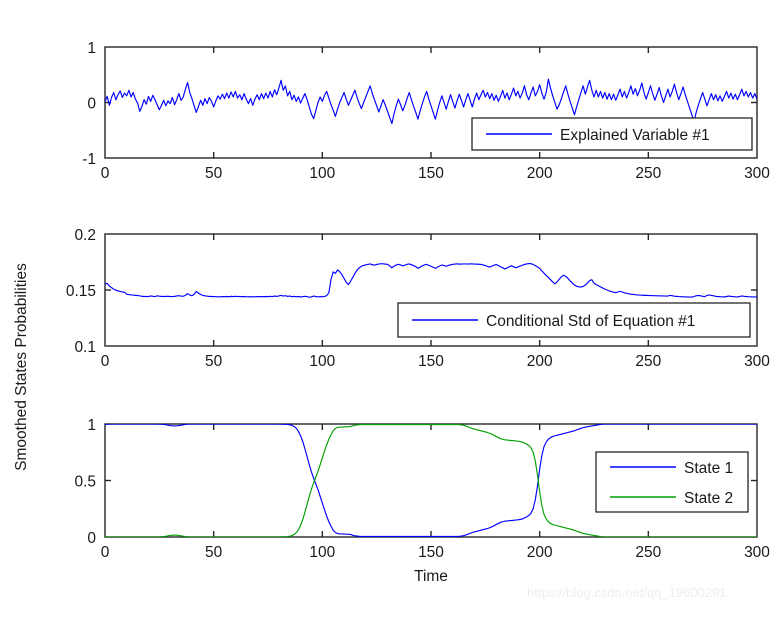 This screenshot has height=619, width=781. I want to click on y-axis-label: Smoothed States Probabilities, so click(21, 367).